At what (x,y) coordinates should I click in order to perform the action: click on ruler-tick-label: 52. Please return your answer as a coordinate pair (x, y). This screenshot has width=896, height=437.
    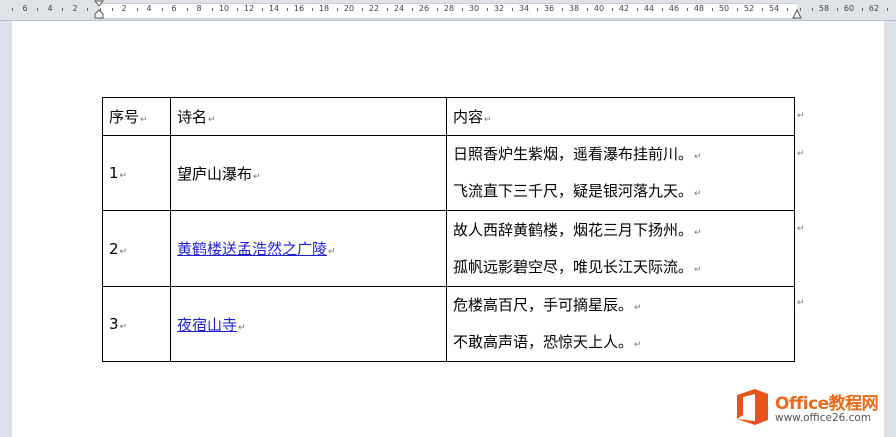
    Looking at the image, I should click on (749, 8).